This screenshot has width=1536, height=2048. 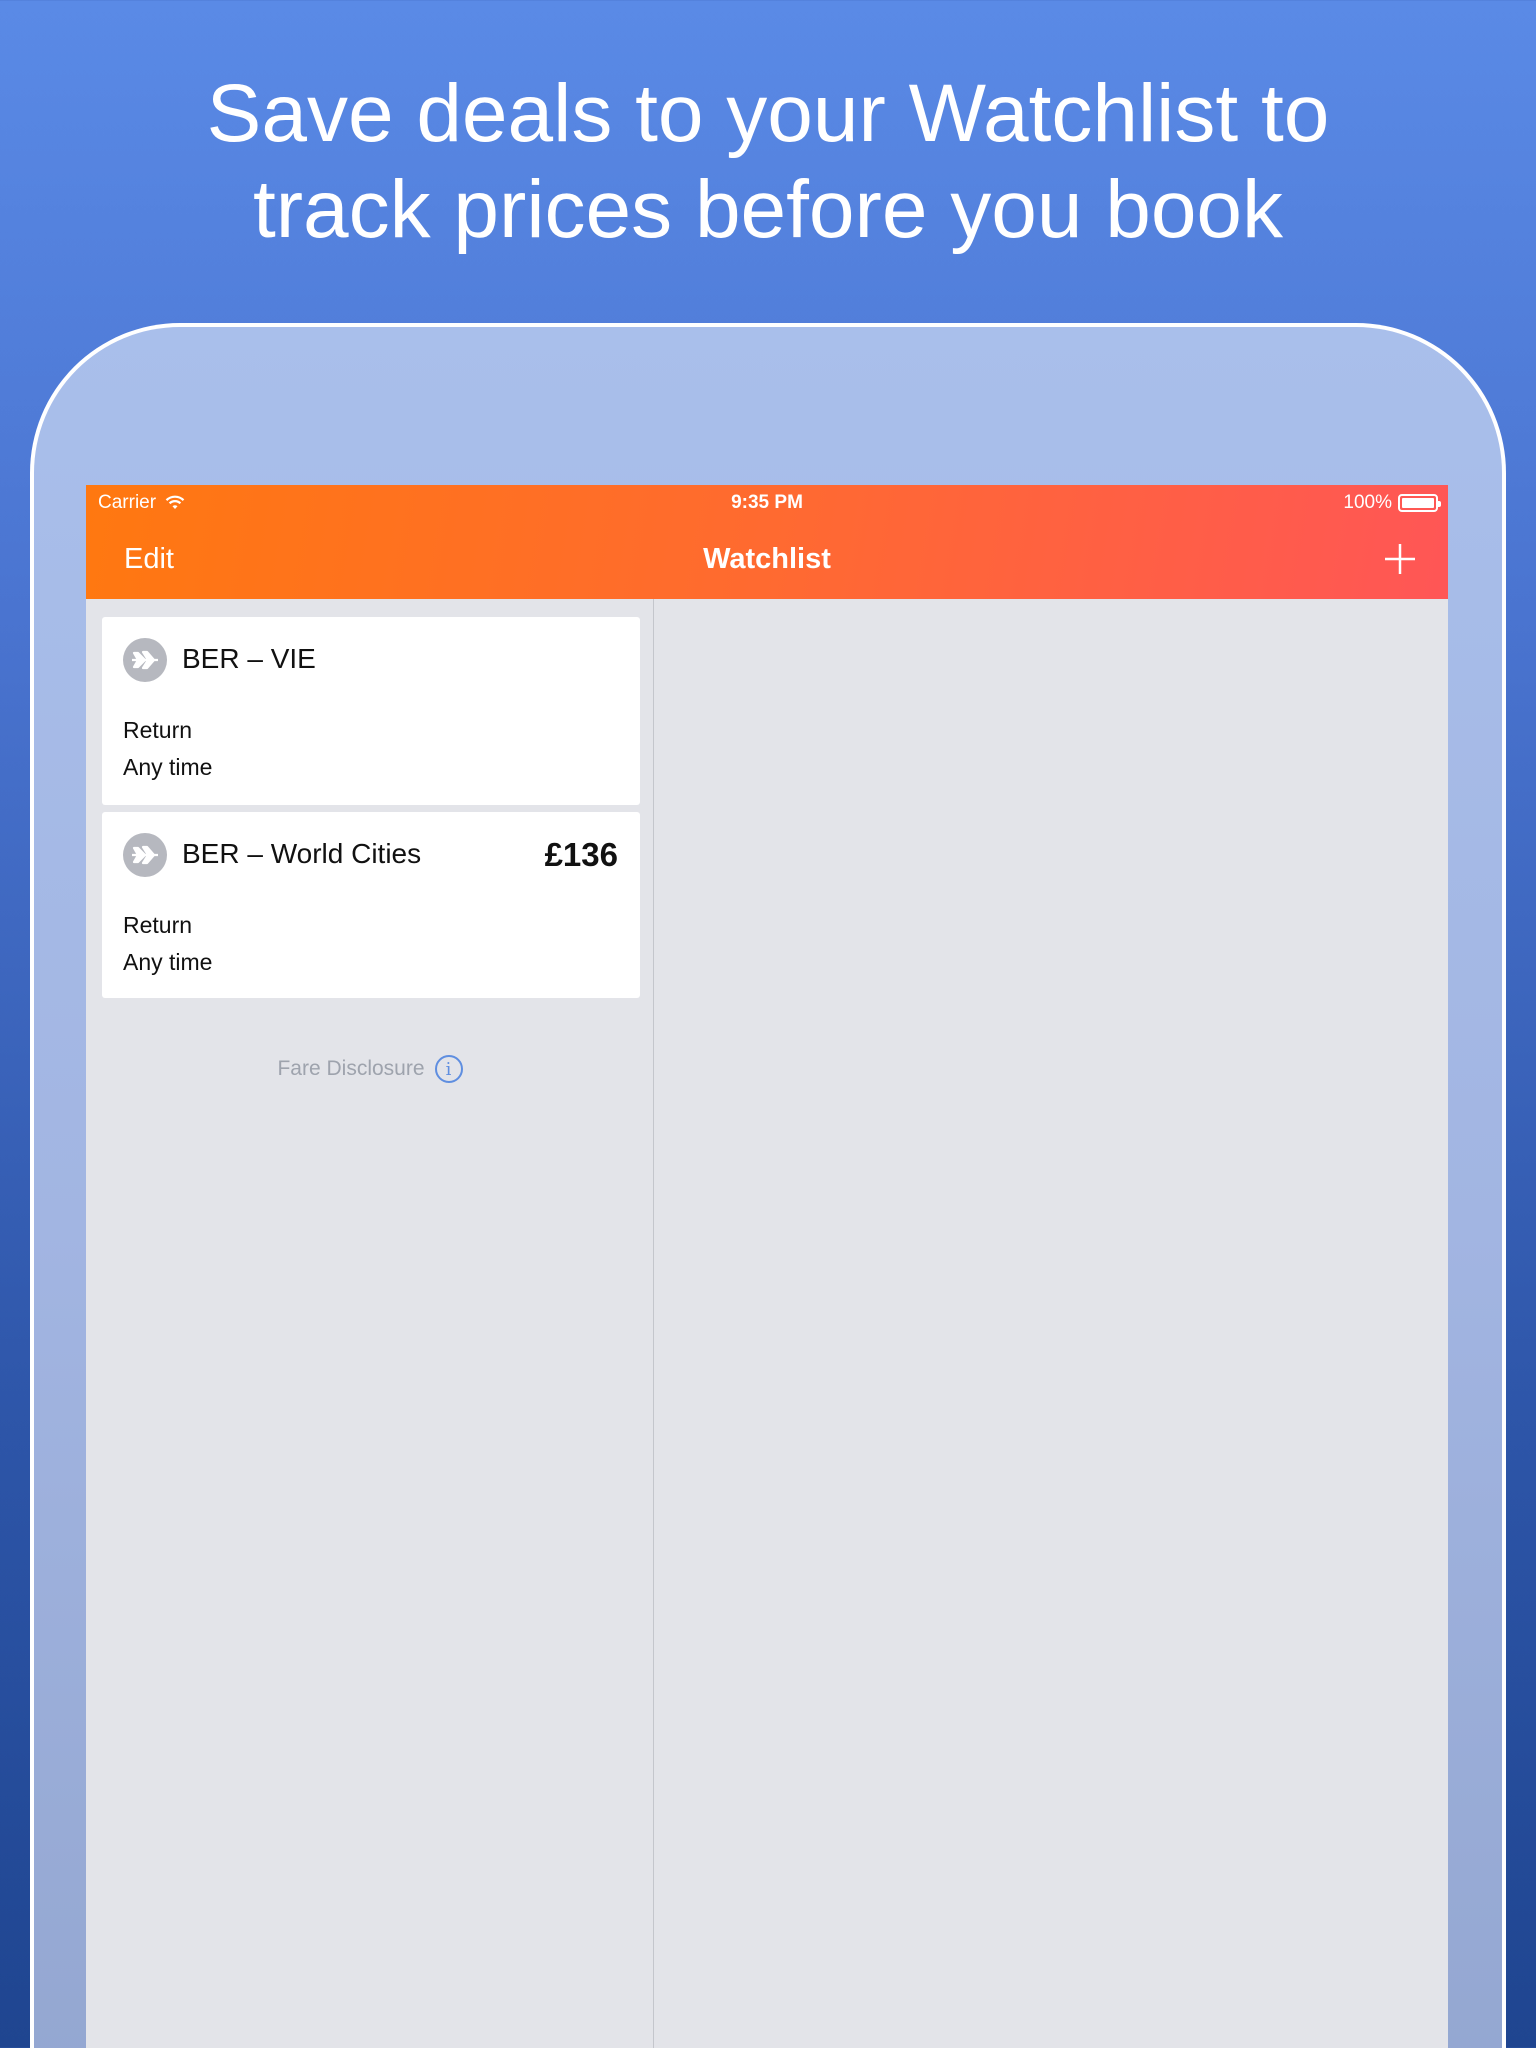 I want to click on page-title: Watchlist, so click(x=767, y=559).